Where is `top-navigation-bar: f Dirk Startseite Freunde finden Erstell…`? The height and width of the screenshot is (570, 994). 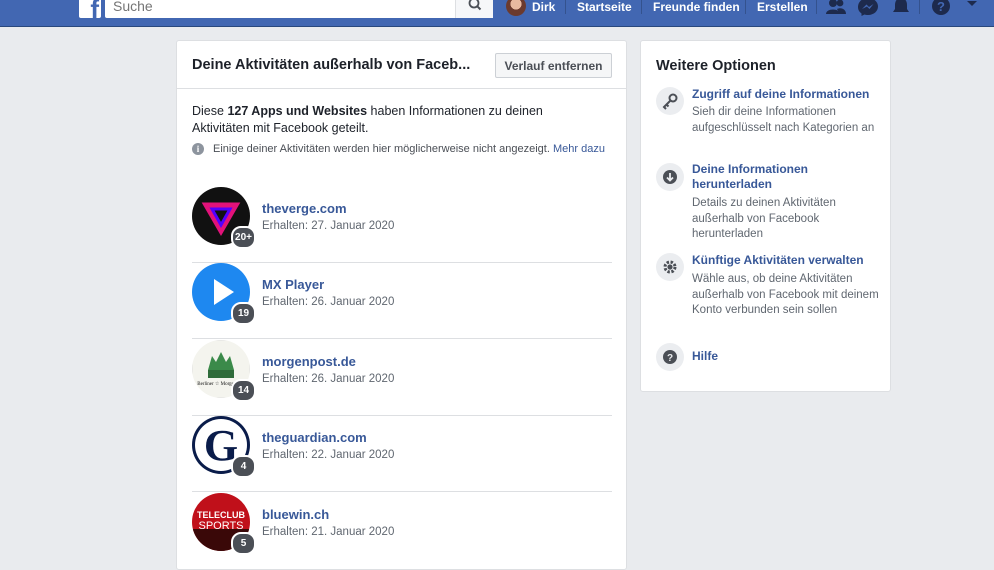 top-navigation-bar: f Dirk Startseite Freunde finden Erstell… is located at coordinates (497, 13).